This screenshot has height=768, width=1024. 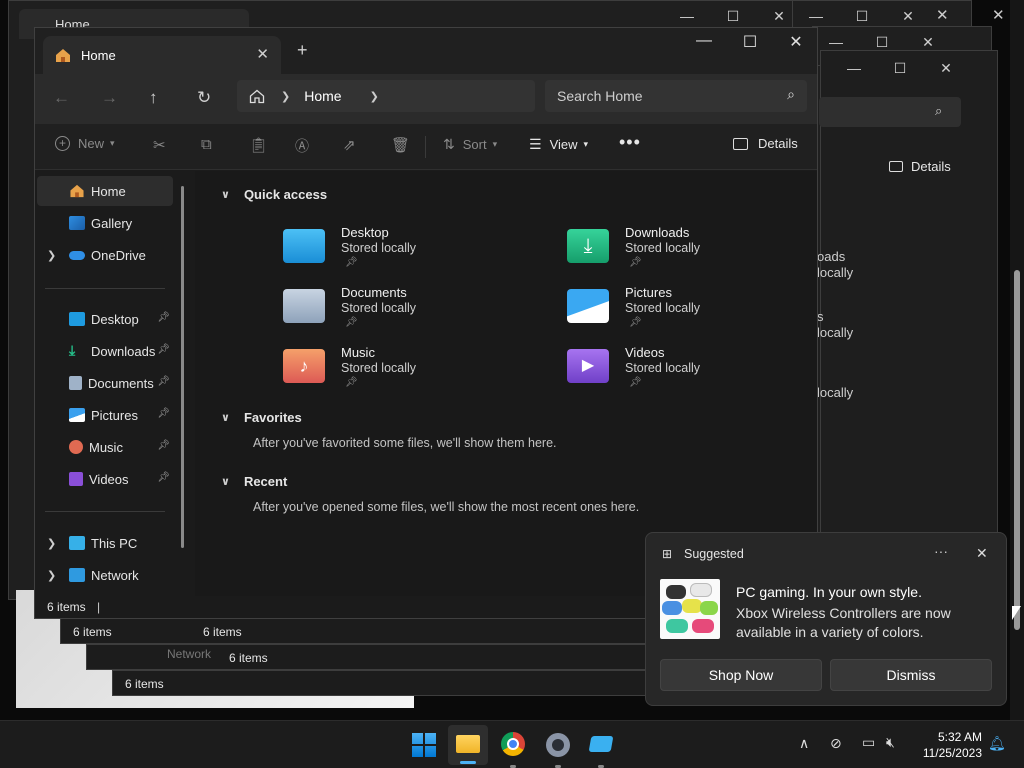 What do you see at coordinates (77, 575) in the screenshot?
I see `network-icon` at bounding box center [77, 575].